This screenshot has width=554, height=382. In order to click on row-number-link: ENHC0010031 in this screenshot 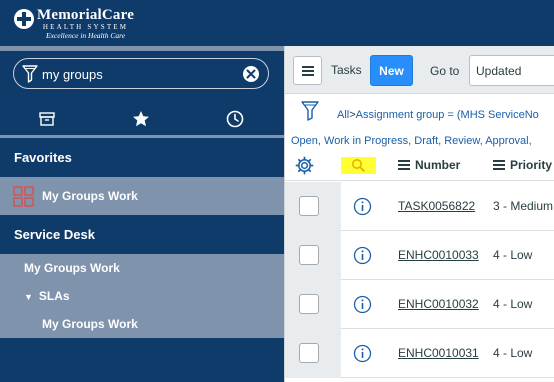, I will do `click(438, 353)`.